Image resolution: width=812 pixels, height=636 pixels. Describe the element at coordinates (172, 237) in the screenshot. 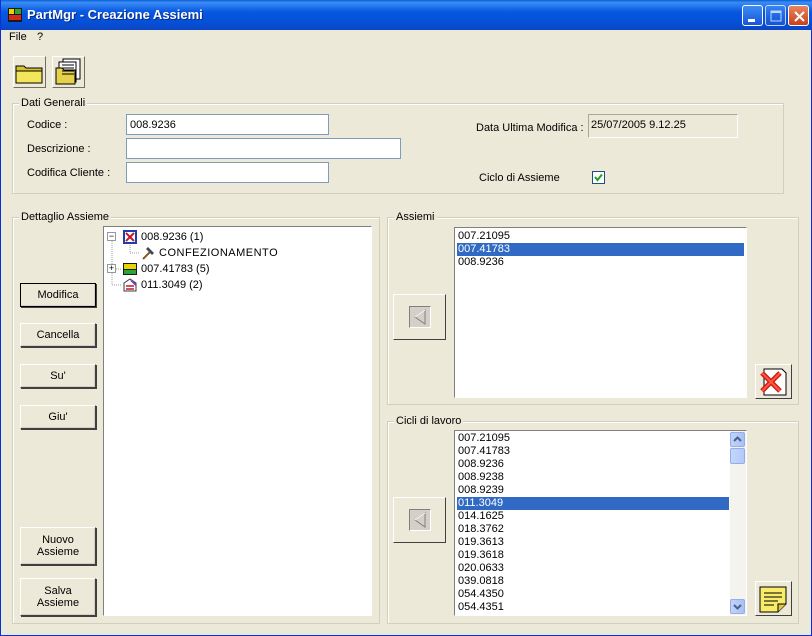

I see `tree-item-root-label: 008.9236 (1)` at that location.